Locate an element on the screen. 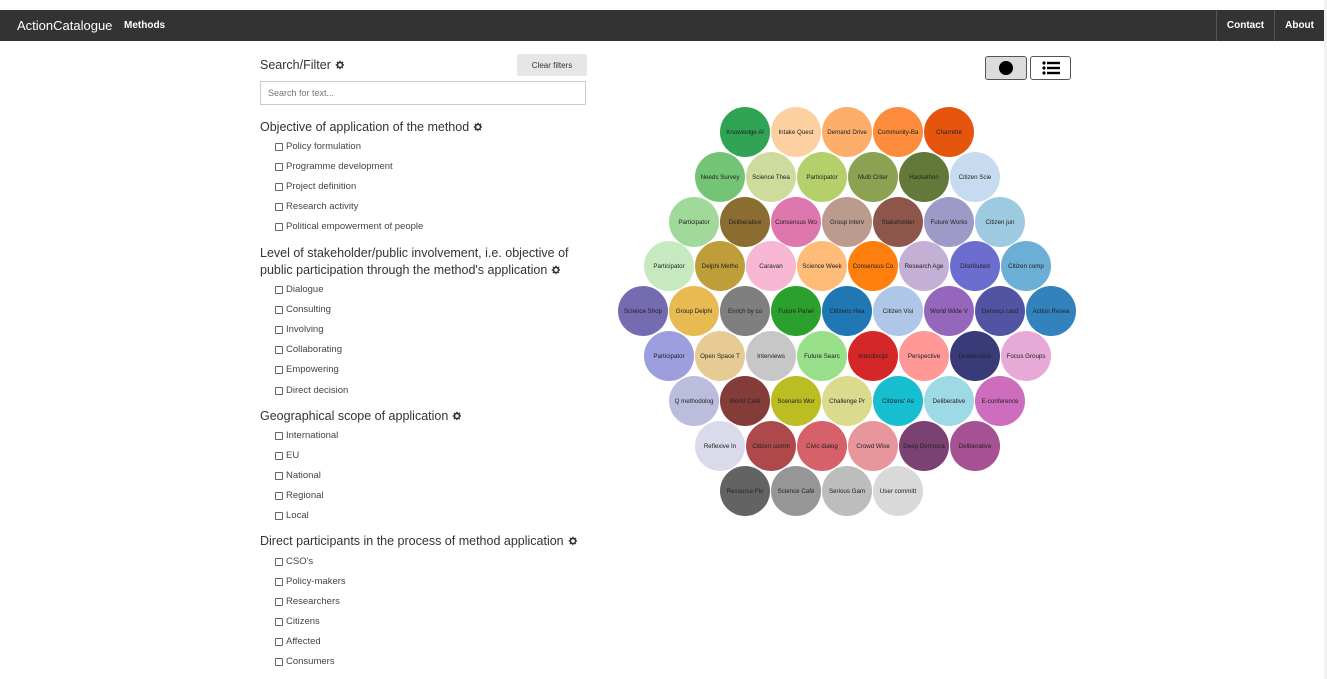 This screenshot has width=1327, height=679. method-bubble: Research Age is located at coordinates (924, 266).